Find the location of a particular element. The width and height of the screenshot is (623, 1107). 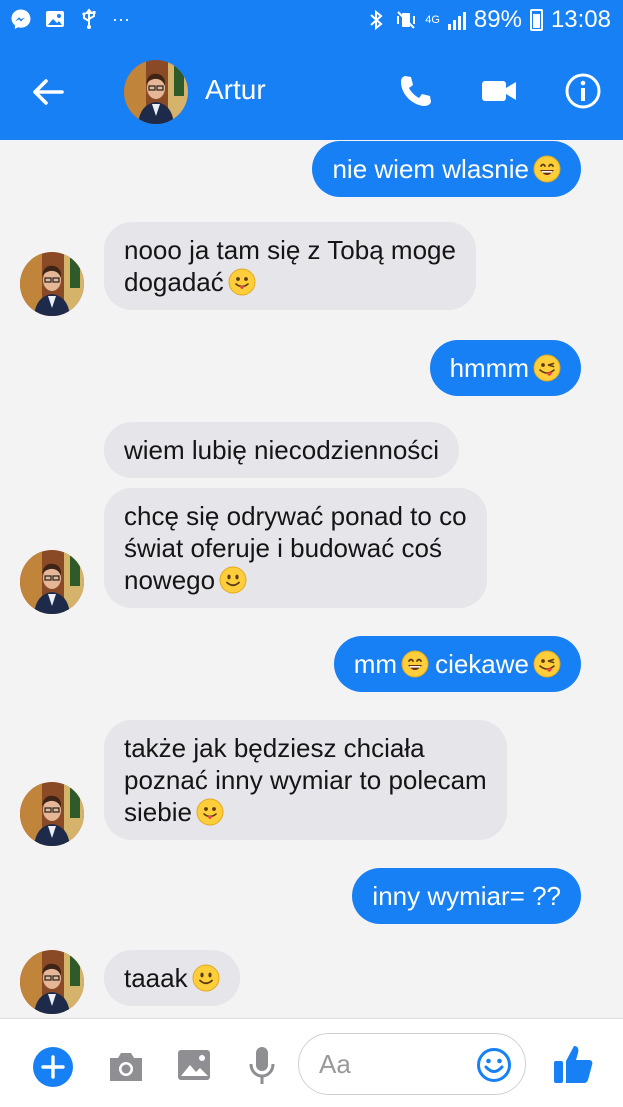

message-line: nowego is located at coordinates (170, 580).